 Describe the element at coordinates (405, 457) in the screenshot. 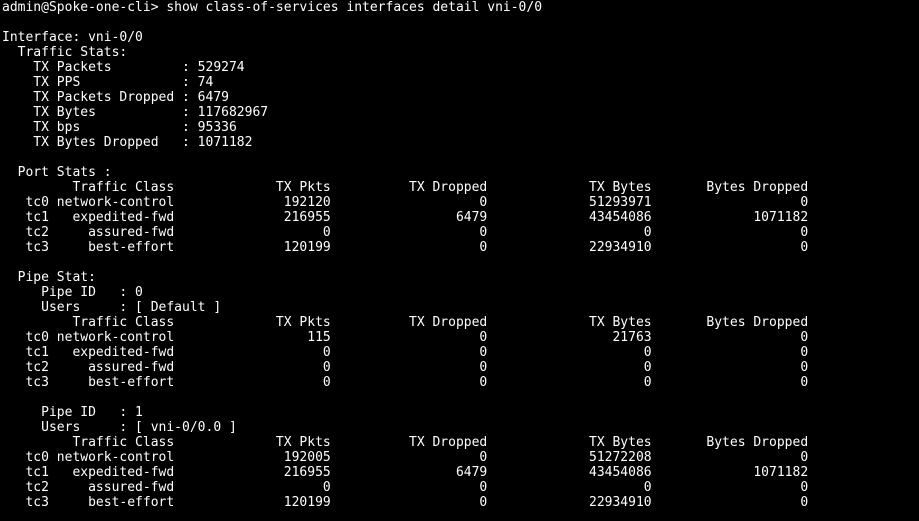

I see `pipe-stats-row: tc0 network-control 192005 0 51272208 0` at that location.